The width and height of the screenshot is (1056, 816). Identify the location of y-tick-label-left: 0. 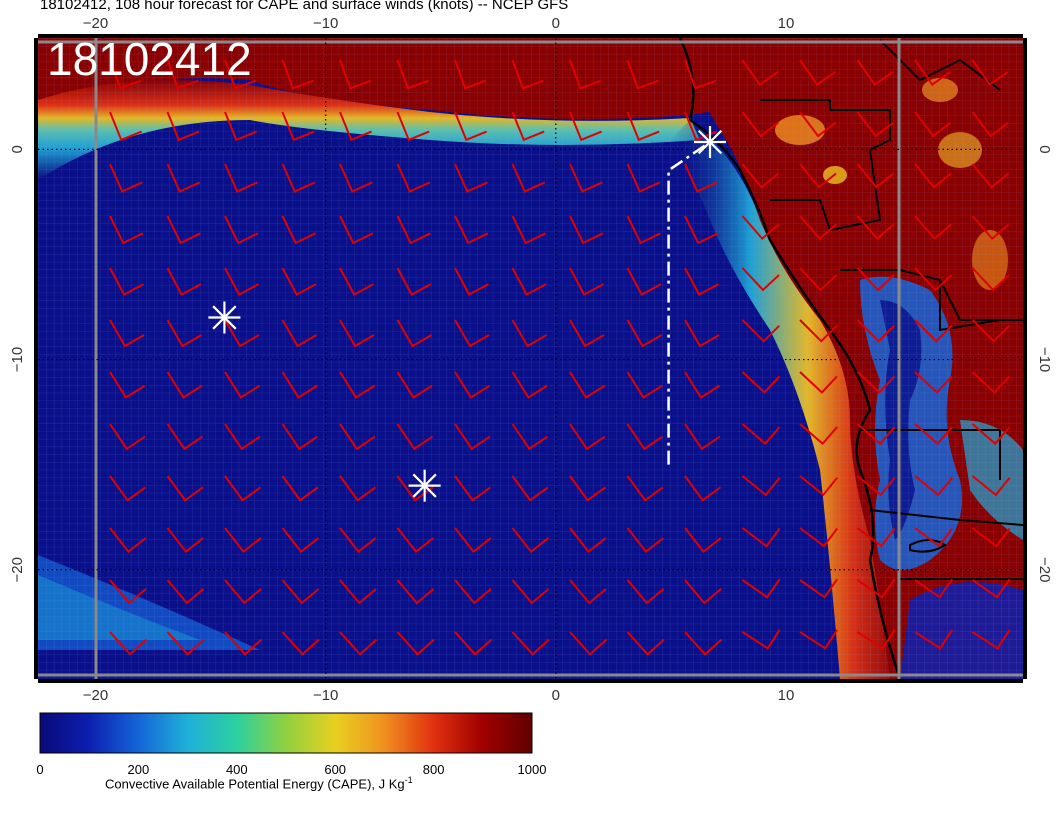
(17, 149).